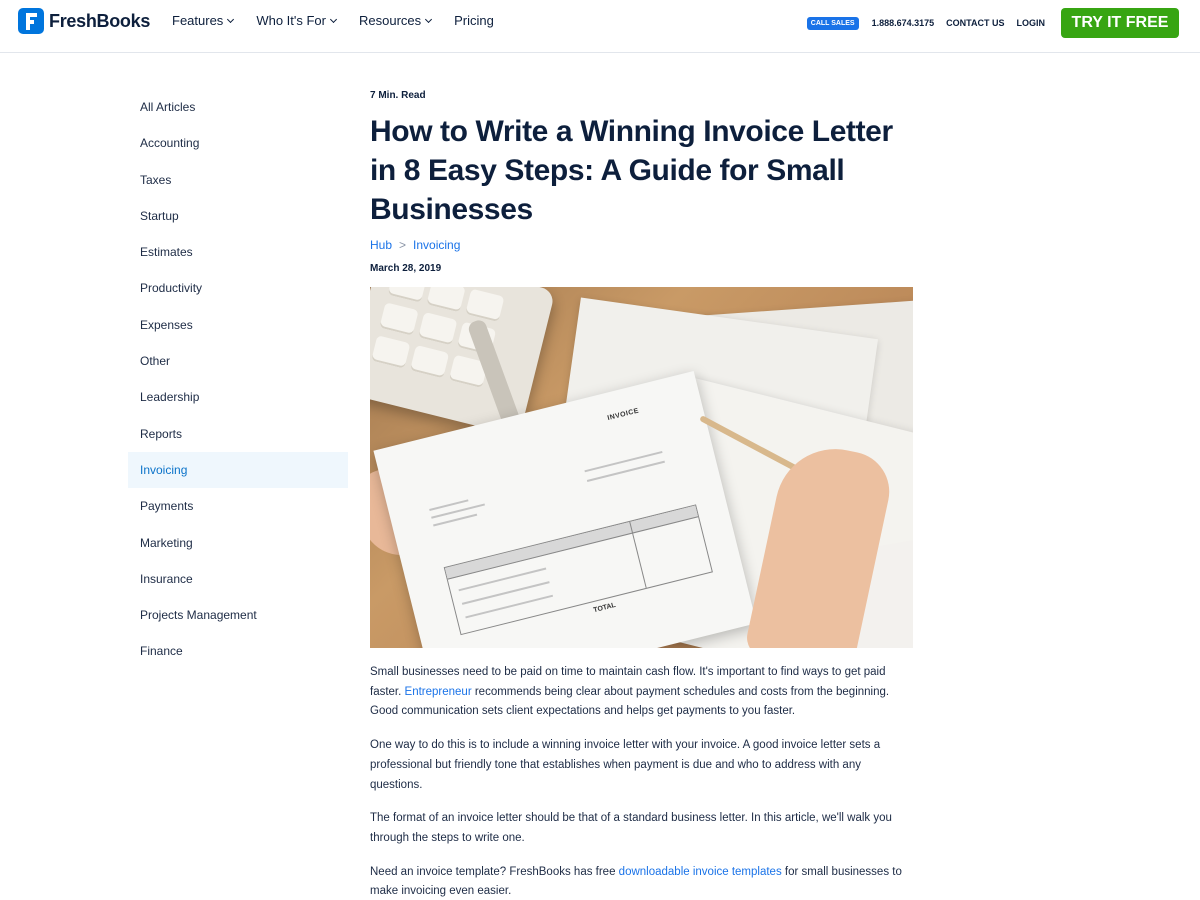  I want to click on login-link: LOGIN, so click(1031, 23).